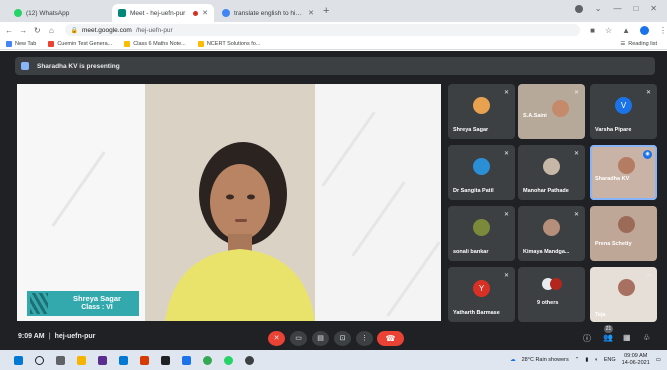 Image resolution: width=667 pixels, height=370 pixels. I want to click on speaking-indicator-icon: ◉, so click(647, 154).